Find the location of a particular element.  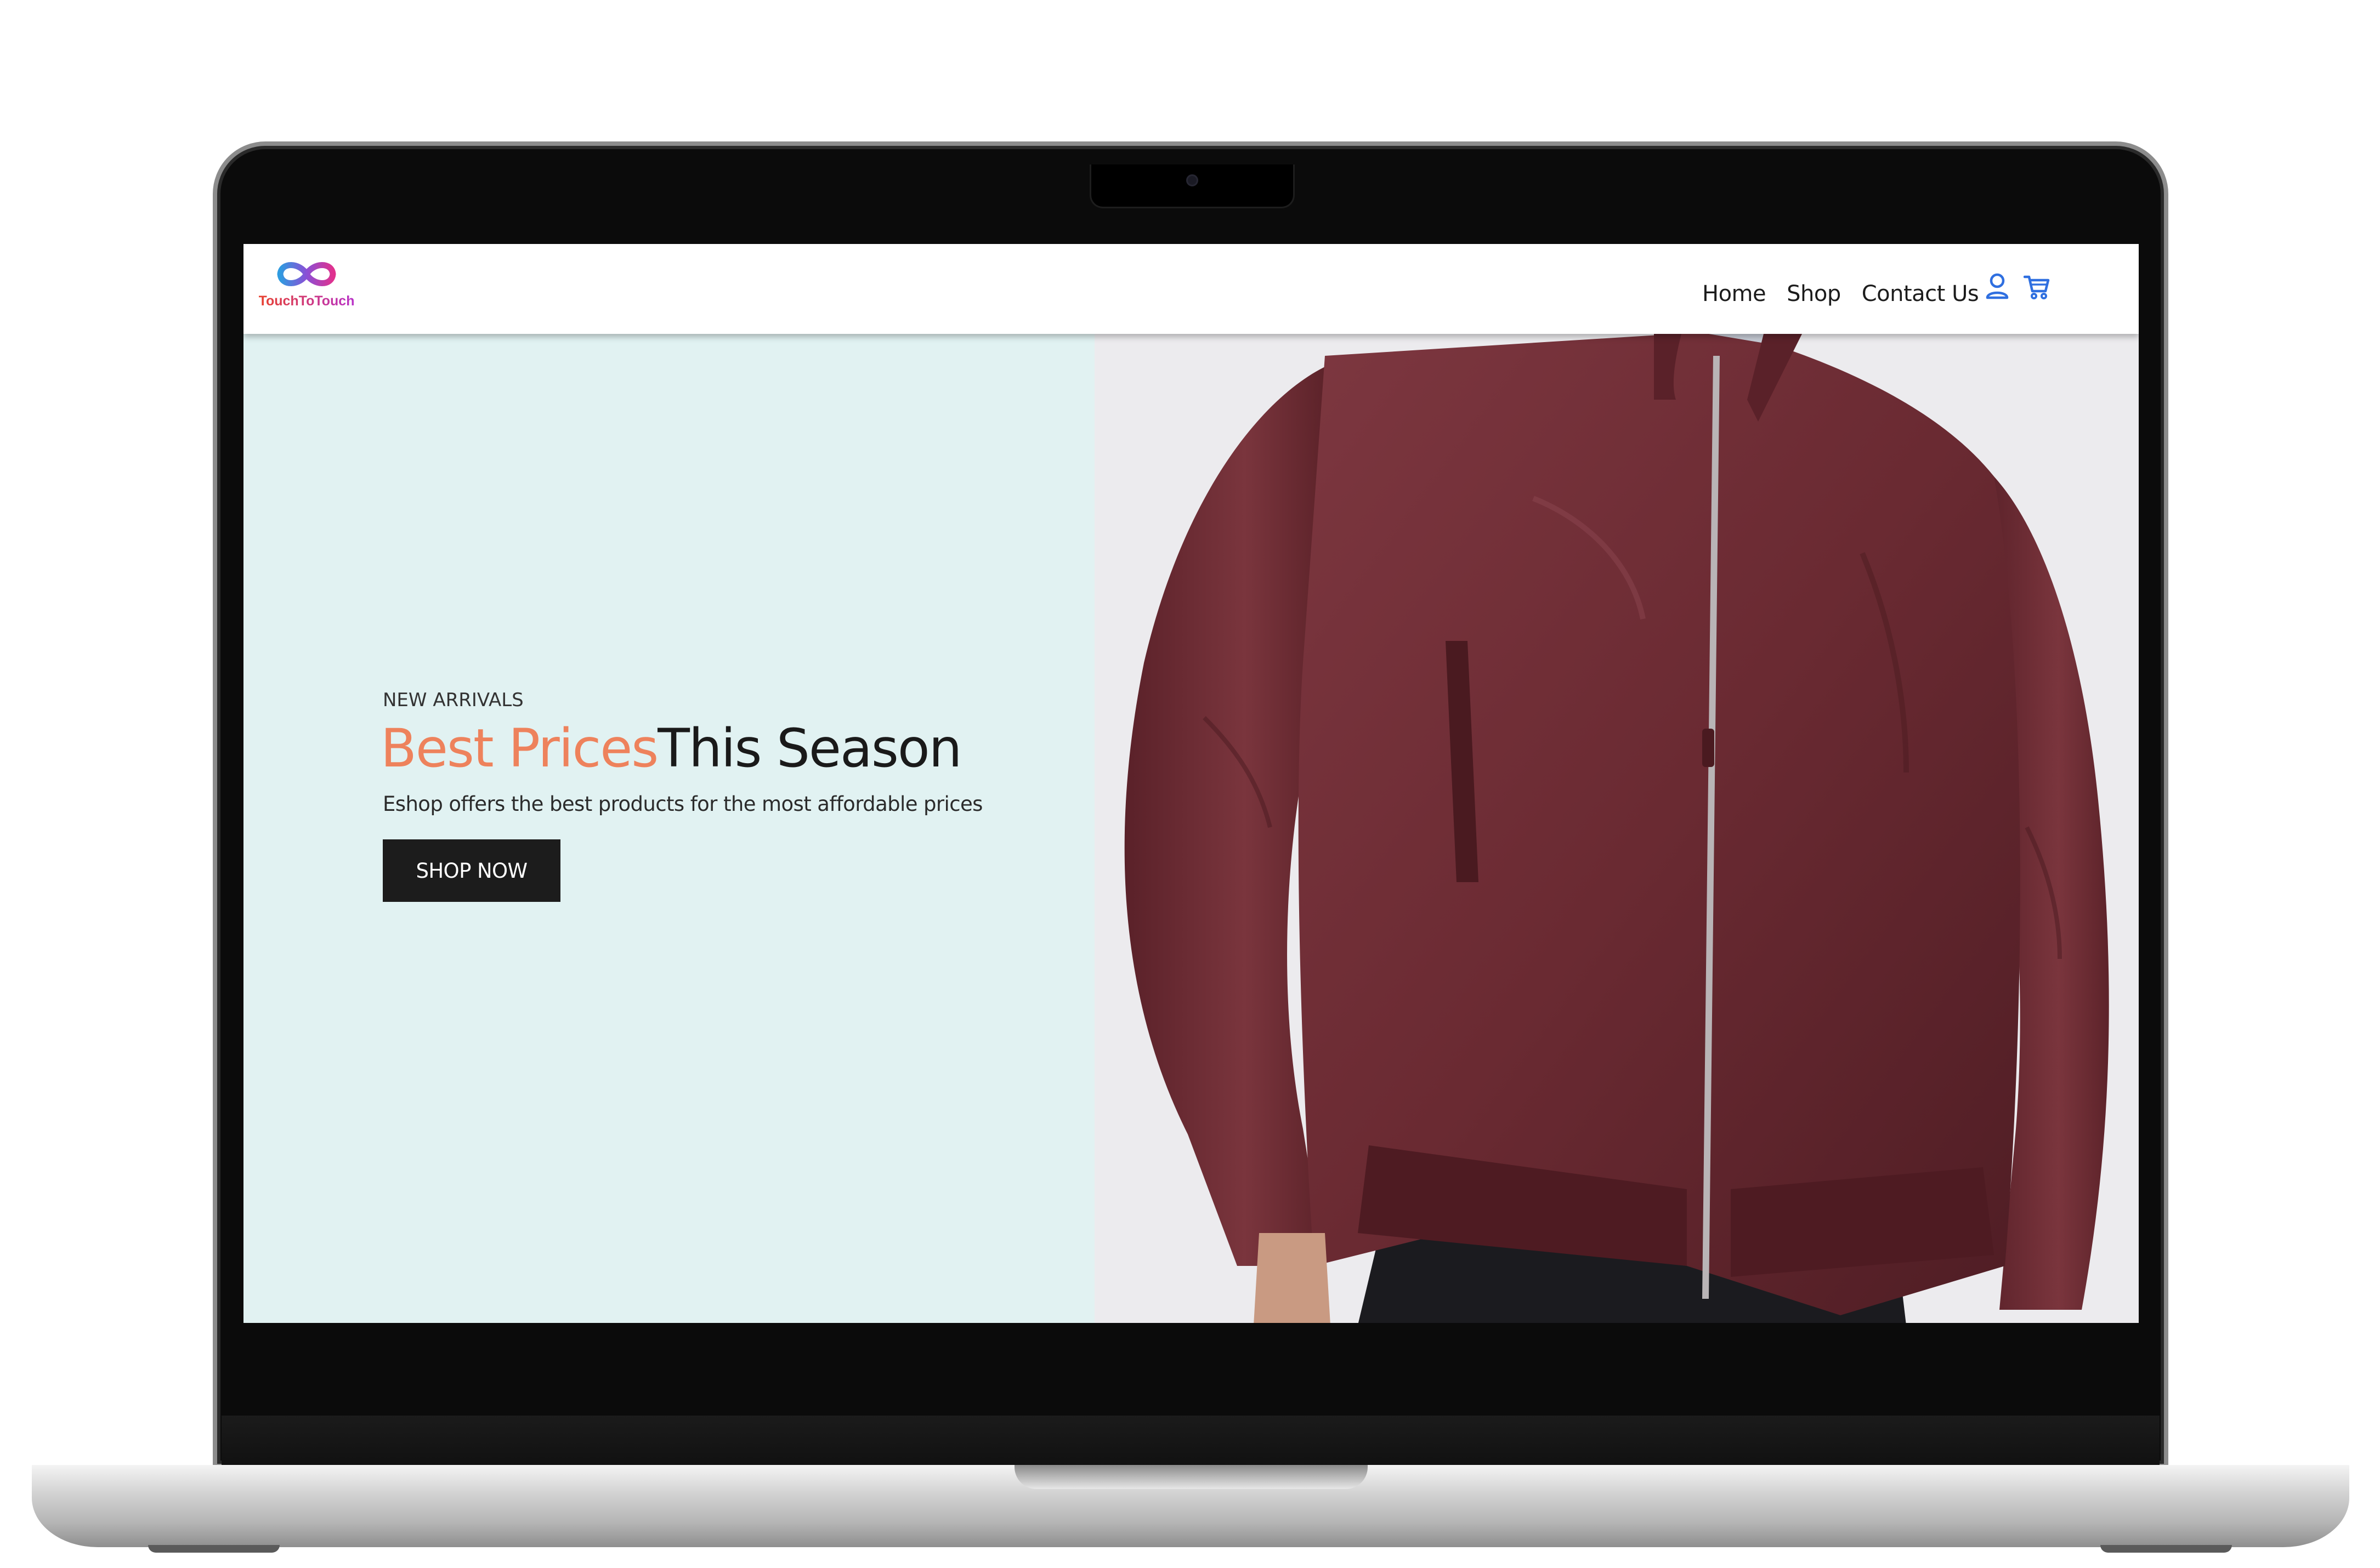

infinity-icon is located at coordinates (307, 274).